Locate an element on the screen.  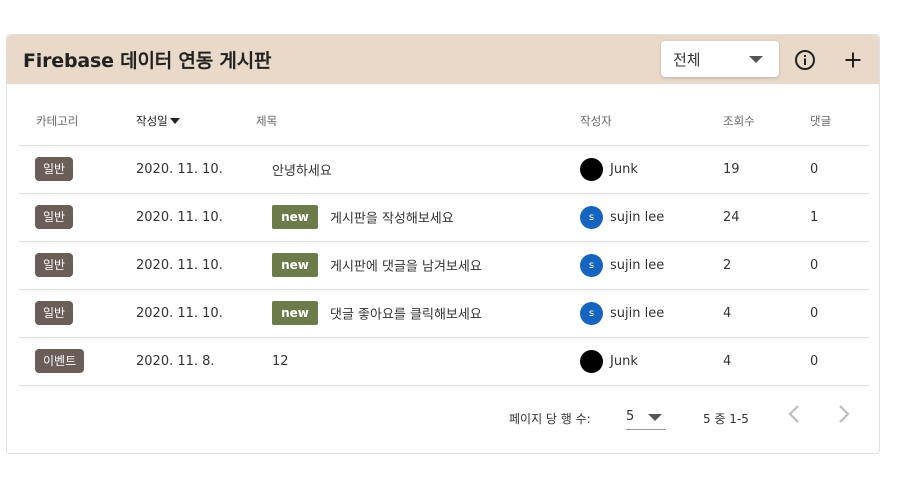
table-row: 이벤트 2020. 11. 8. 12 Junk 4 0 is located at coordinates (444, 361).